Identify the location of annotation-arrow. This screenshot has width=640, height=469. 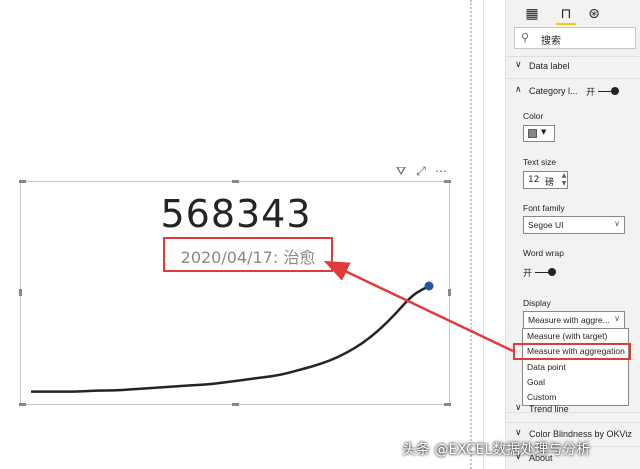
(418, 306).